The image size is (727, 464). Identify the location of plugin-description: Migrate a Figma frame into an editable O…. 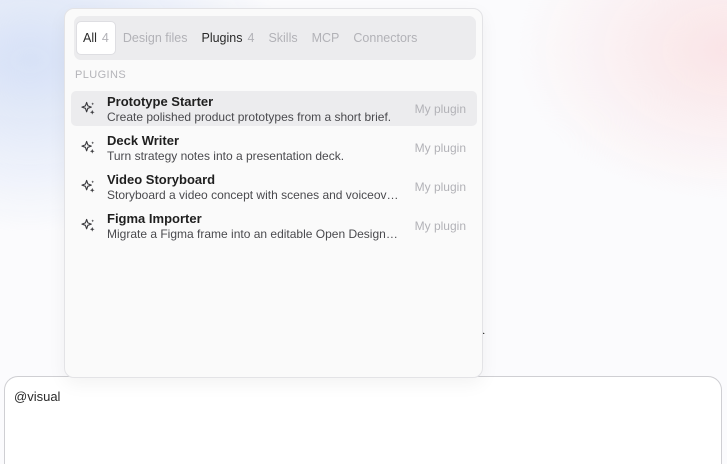
(253, 234).